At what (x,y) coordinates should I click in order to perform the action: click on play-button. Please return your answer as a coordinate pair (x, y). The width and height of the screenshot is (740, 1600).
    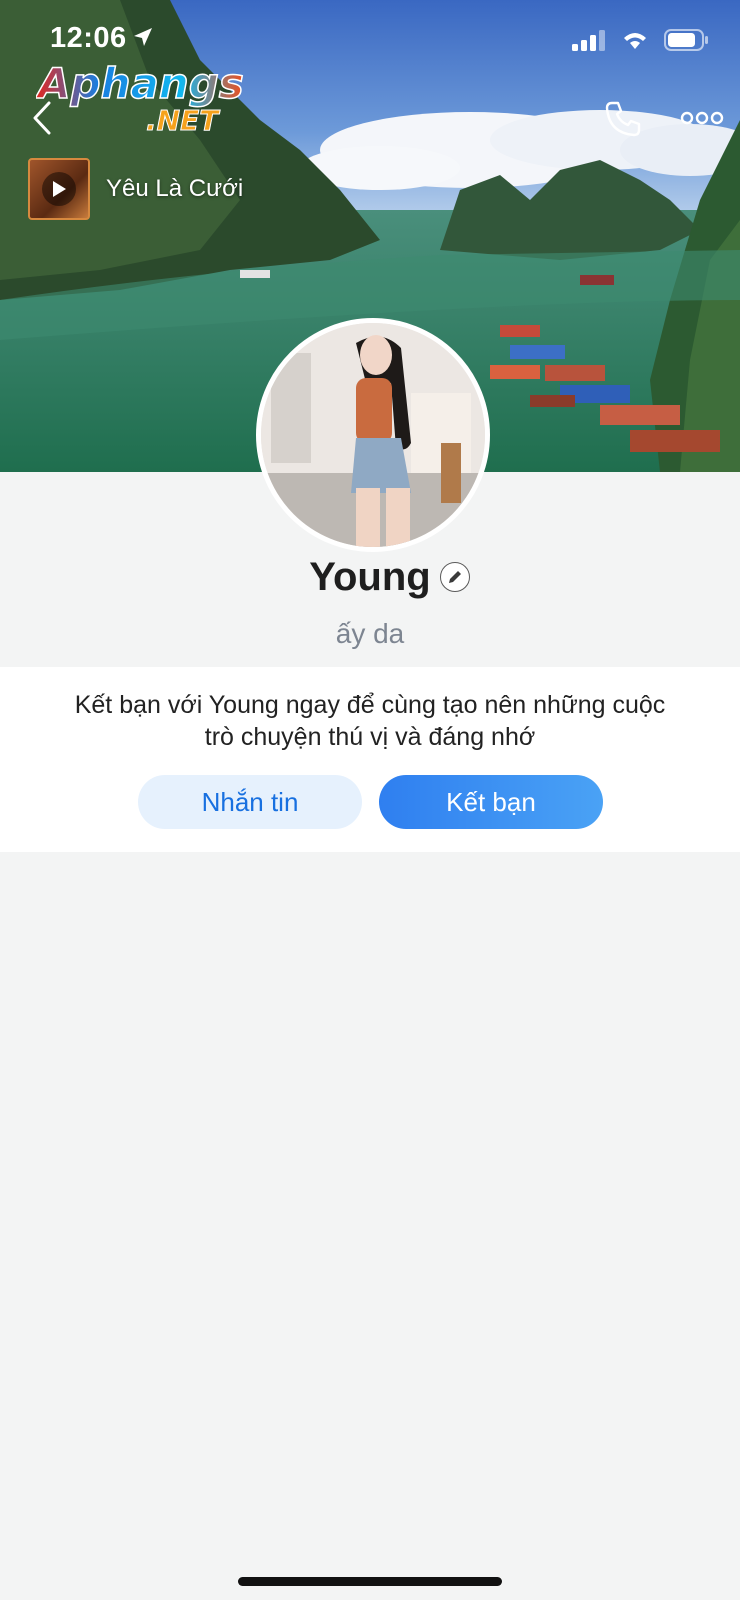
    Looking at the image, I should click on (59, 189).